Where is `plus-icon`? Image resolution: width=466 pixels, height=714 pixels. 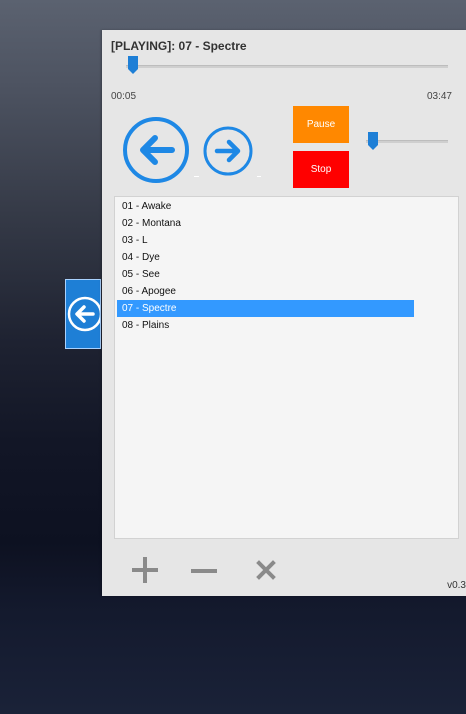
plus-icon is located at coordinates (145, 570).